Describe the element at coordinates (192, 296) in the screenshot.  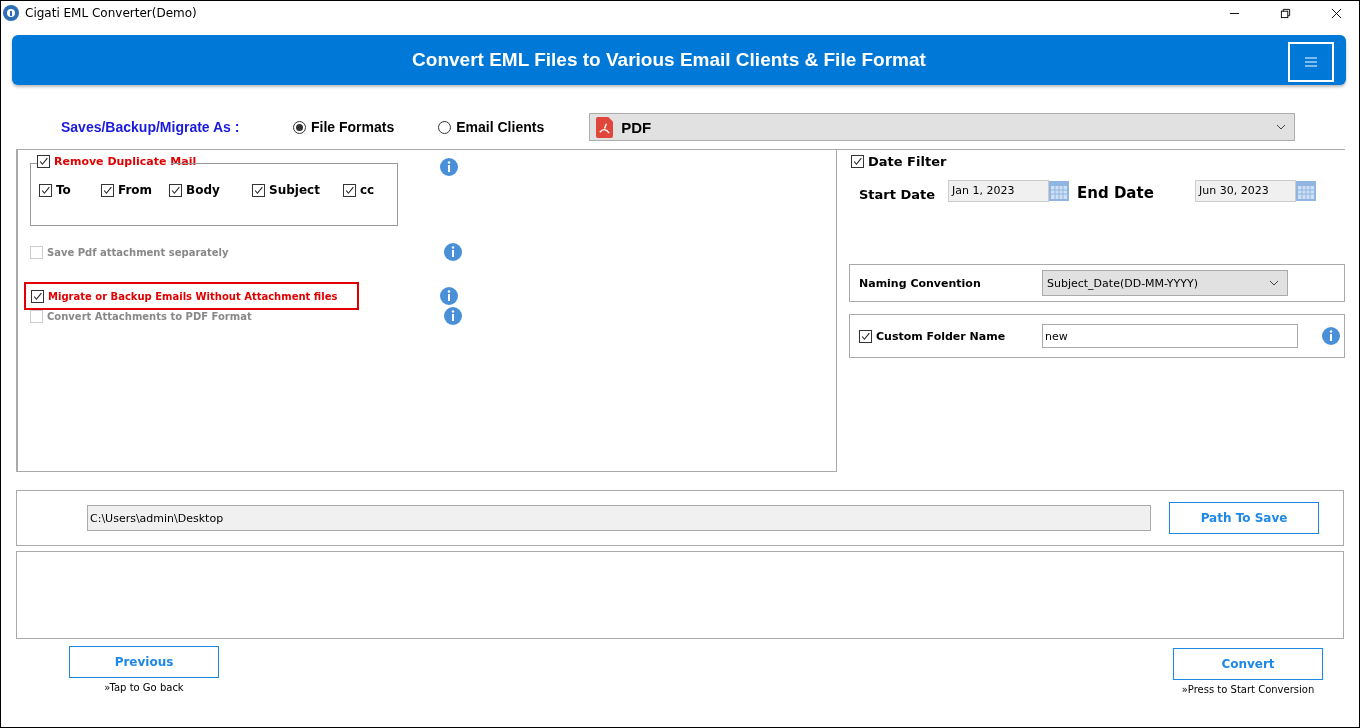
I see `checkbox-option: Migrate or Backup Emails Without Attachment files` at that location.